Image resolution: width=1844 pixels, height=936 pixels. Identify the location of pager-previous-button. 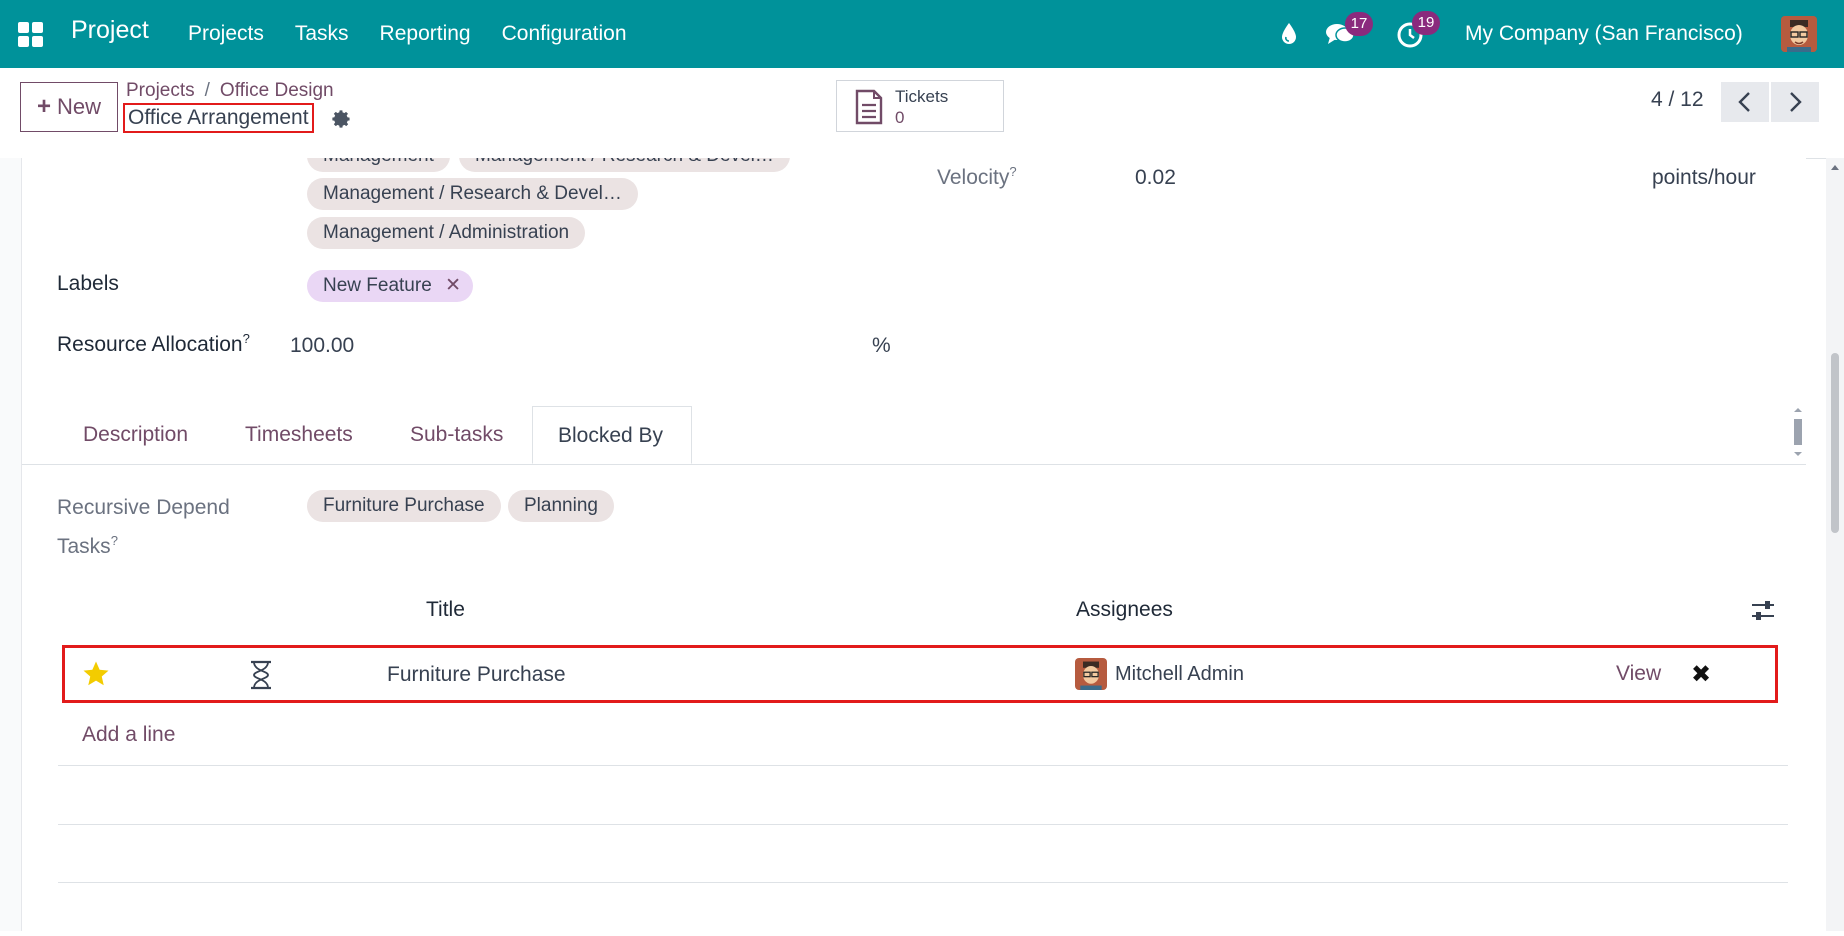
(1745, 102).